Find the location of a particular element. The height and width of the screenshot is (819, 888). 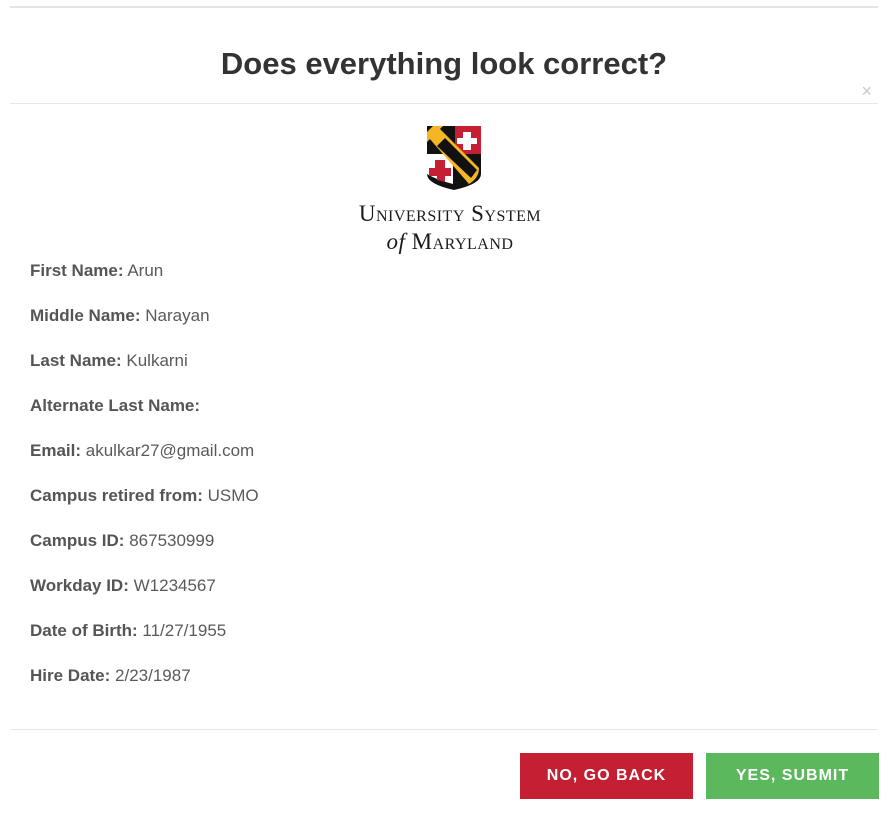

logo-text-line2: of Maryland is located at coordinates (450, 242).